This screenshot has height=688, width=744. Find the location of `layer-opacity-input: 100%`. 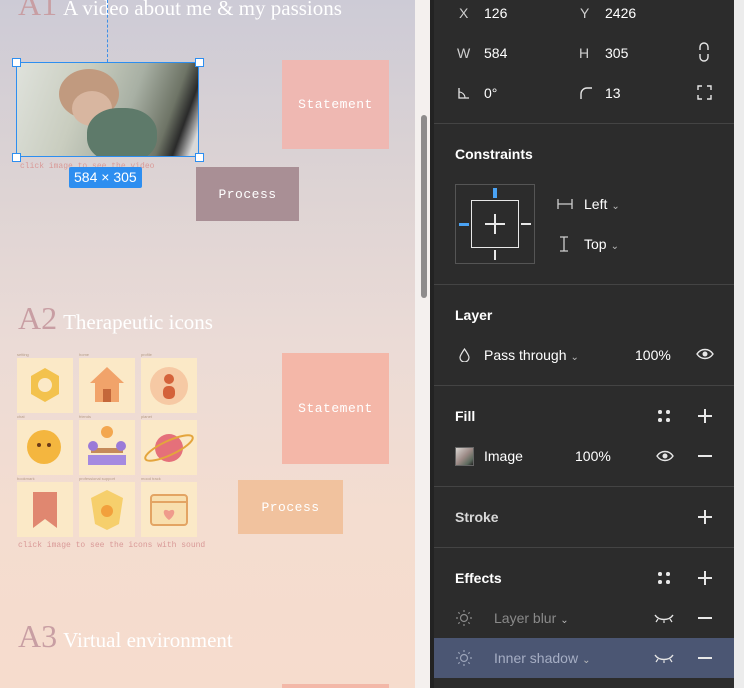

layer-opacity-input: 100% is located at coordinates (653, 355).